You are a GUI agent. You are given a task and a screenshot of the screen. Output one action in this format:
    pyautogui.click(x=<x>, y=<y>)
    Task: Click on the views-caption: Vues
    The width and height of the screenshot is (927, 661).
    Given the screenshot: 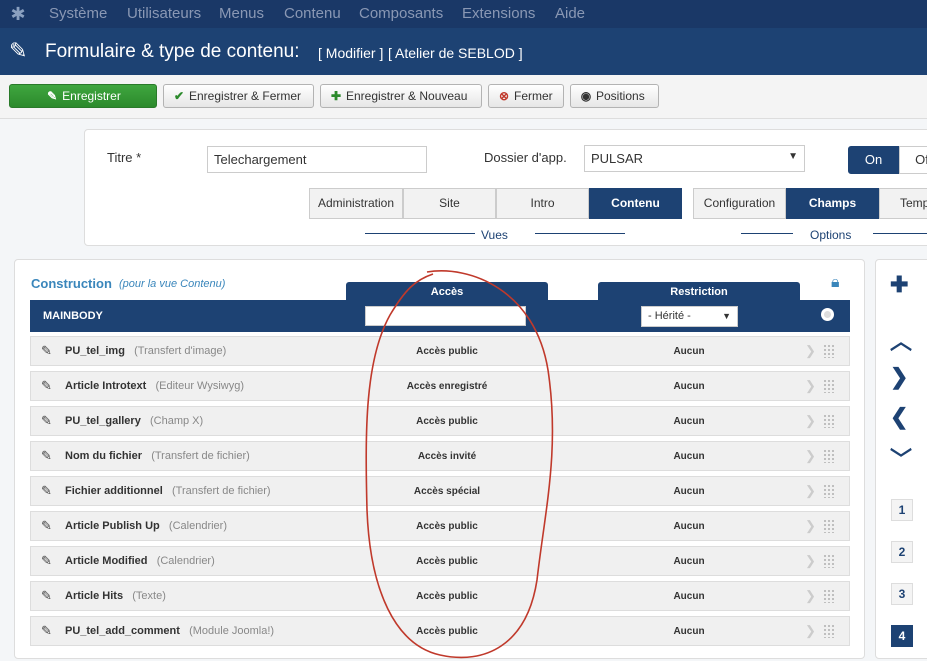 What is the action you would take?
    pyautogui.click(x=494, y=235)
    